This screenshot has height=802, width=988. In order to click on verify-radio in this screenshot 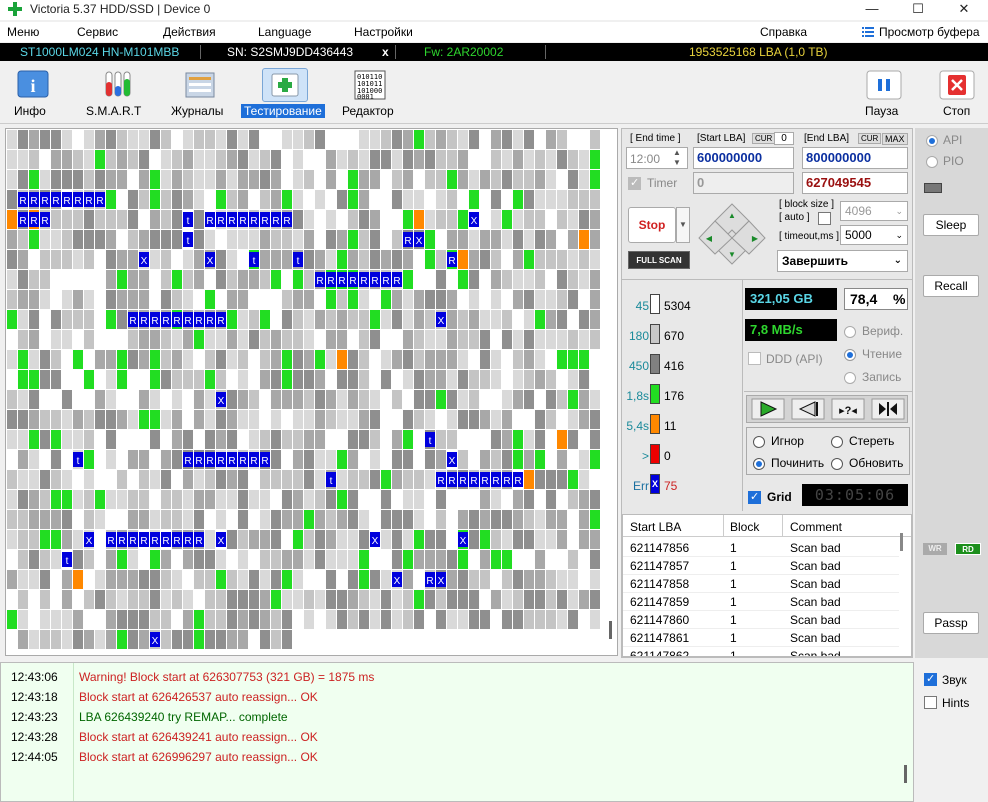, I will do `click(850, 331)`.